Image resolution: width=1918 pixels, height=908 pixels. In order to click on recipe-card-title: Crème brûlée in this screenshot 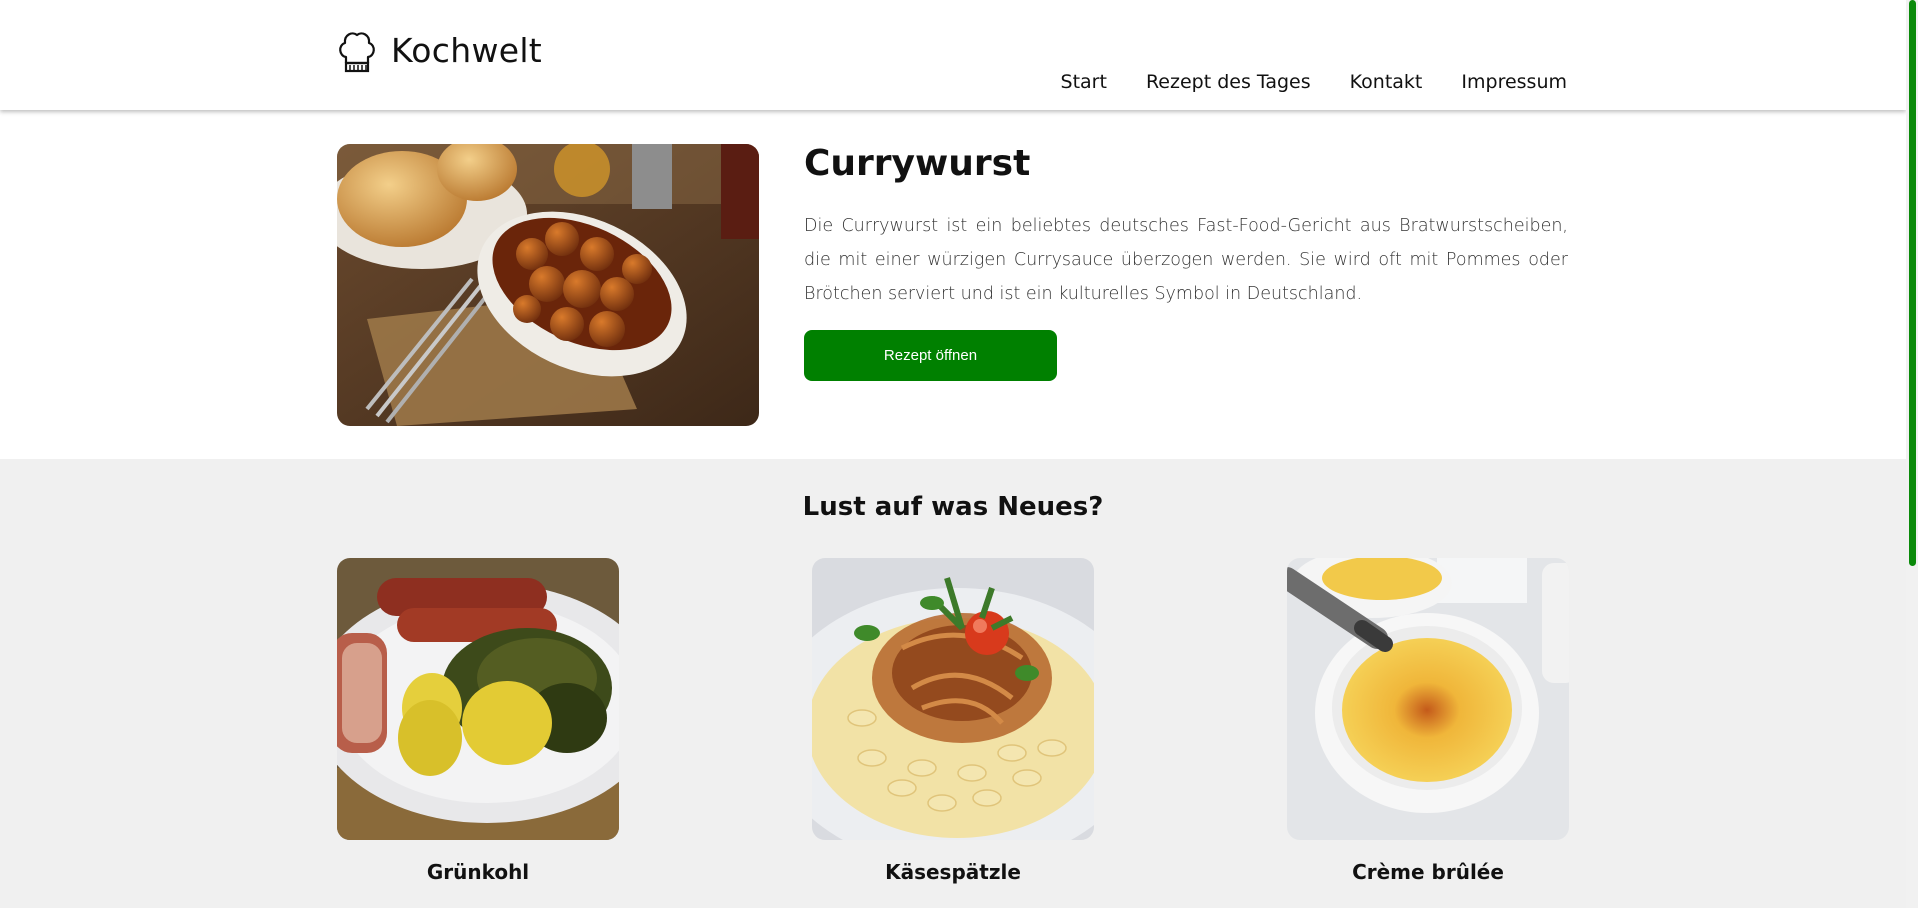, I will do `click(1428, 872)`.